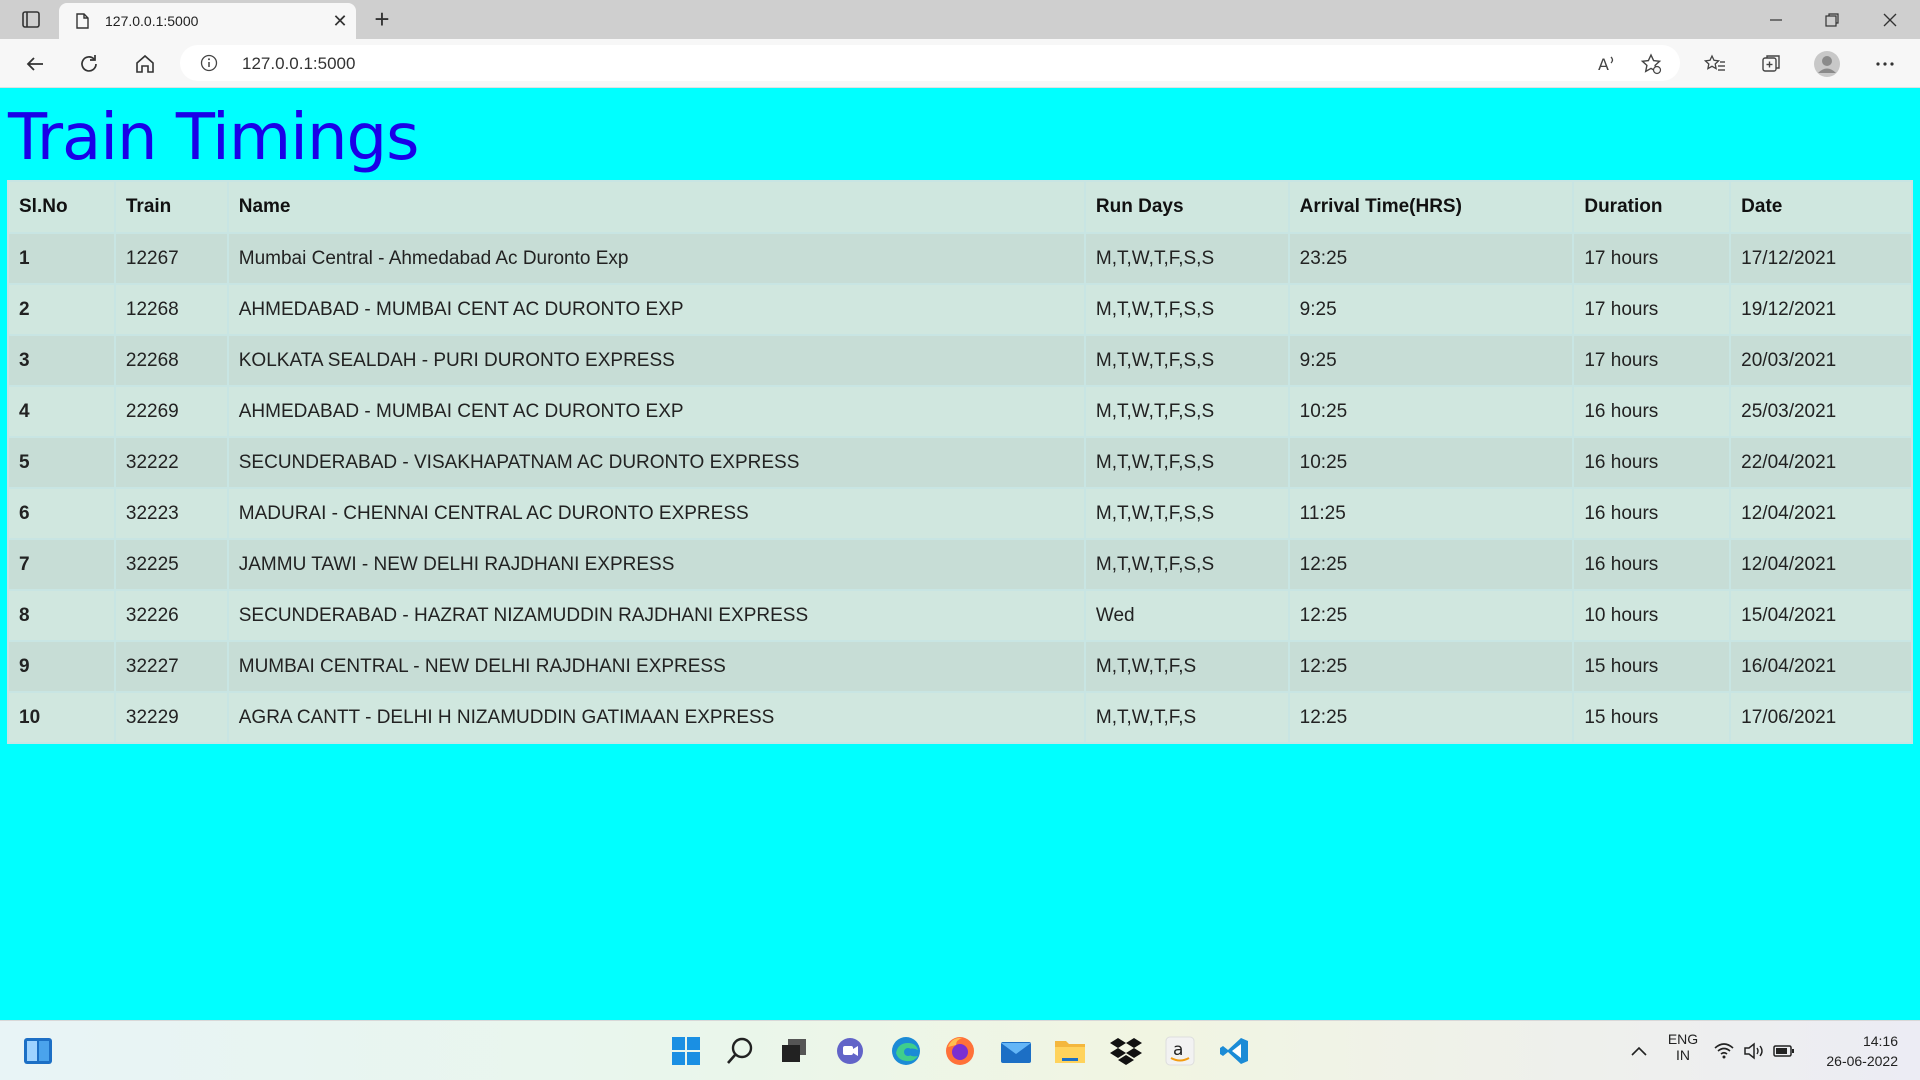 Image resolution: width=1920 pixels, height=1080 pixels. Describe the element at coordinates (1784, 1051) in the screenshot. I see `battery-icon` at that location.